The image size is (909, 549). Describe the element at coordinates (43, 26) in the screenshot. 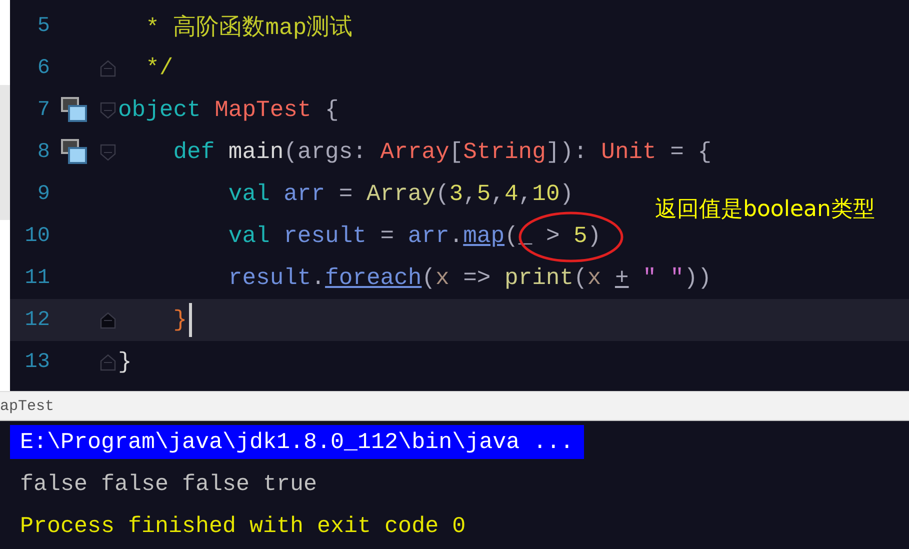

I see `line-number: 5` at that location.